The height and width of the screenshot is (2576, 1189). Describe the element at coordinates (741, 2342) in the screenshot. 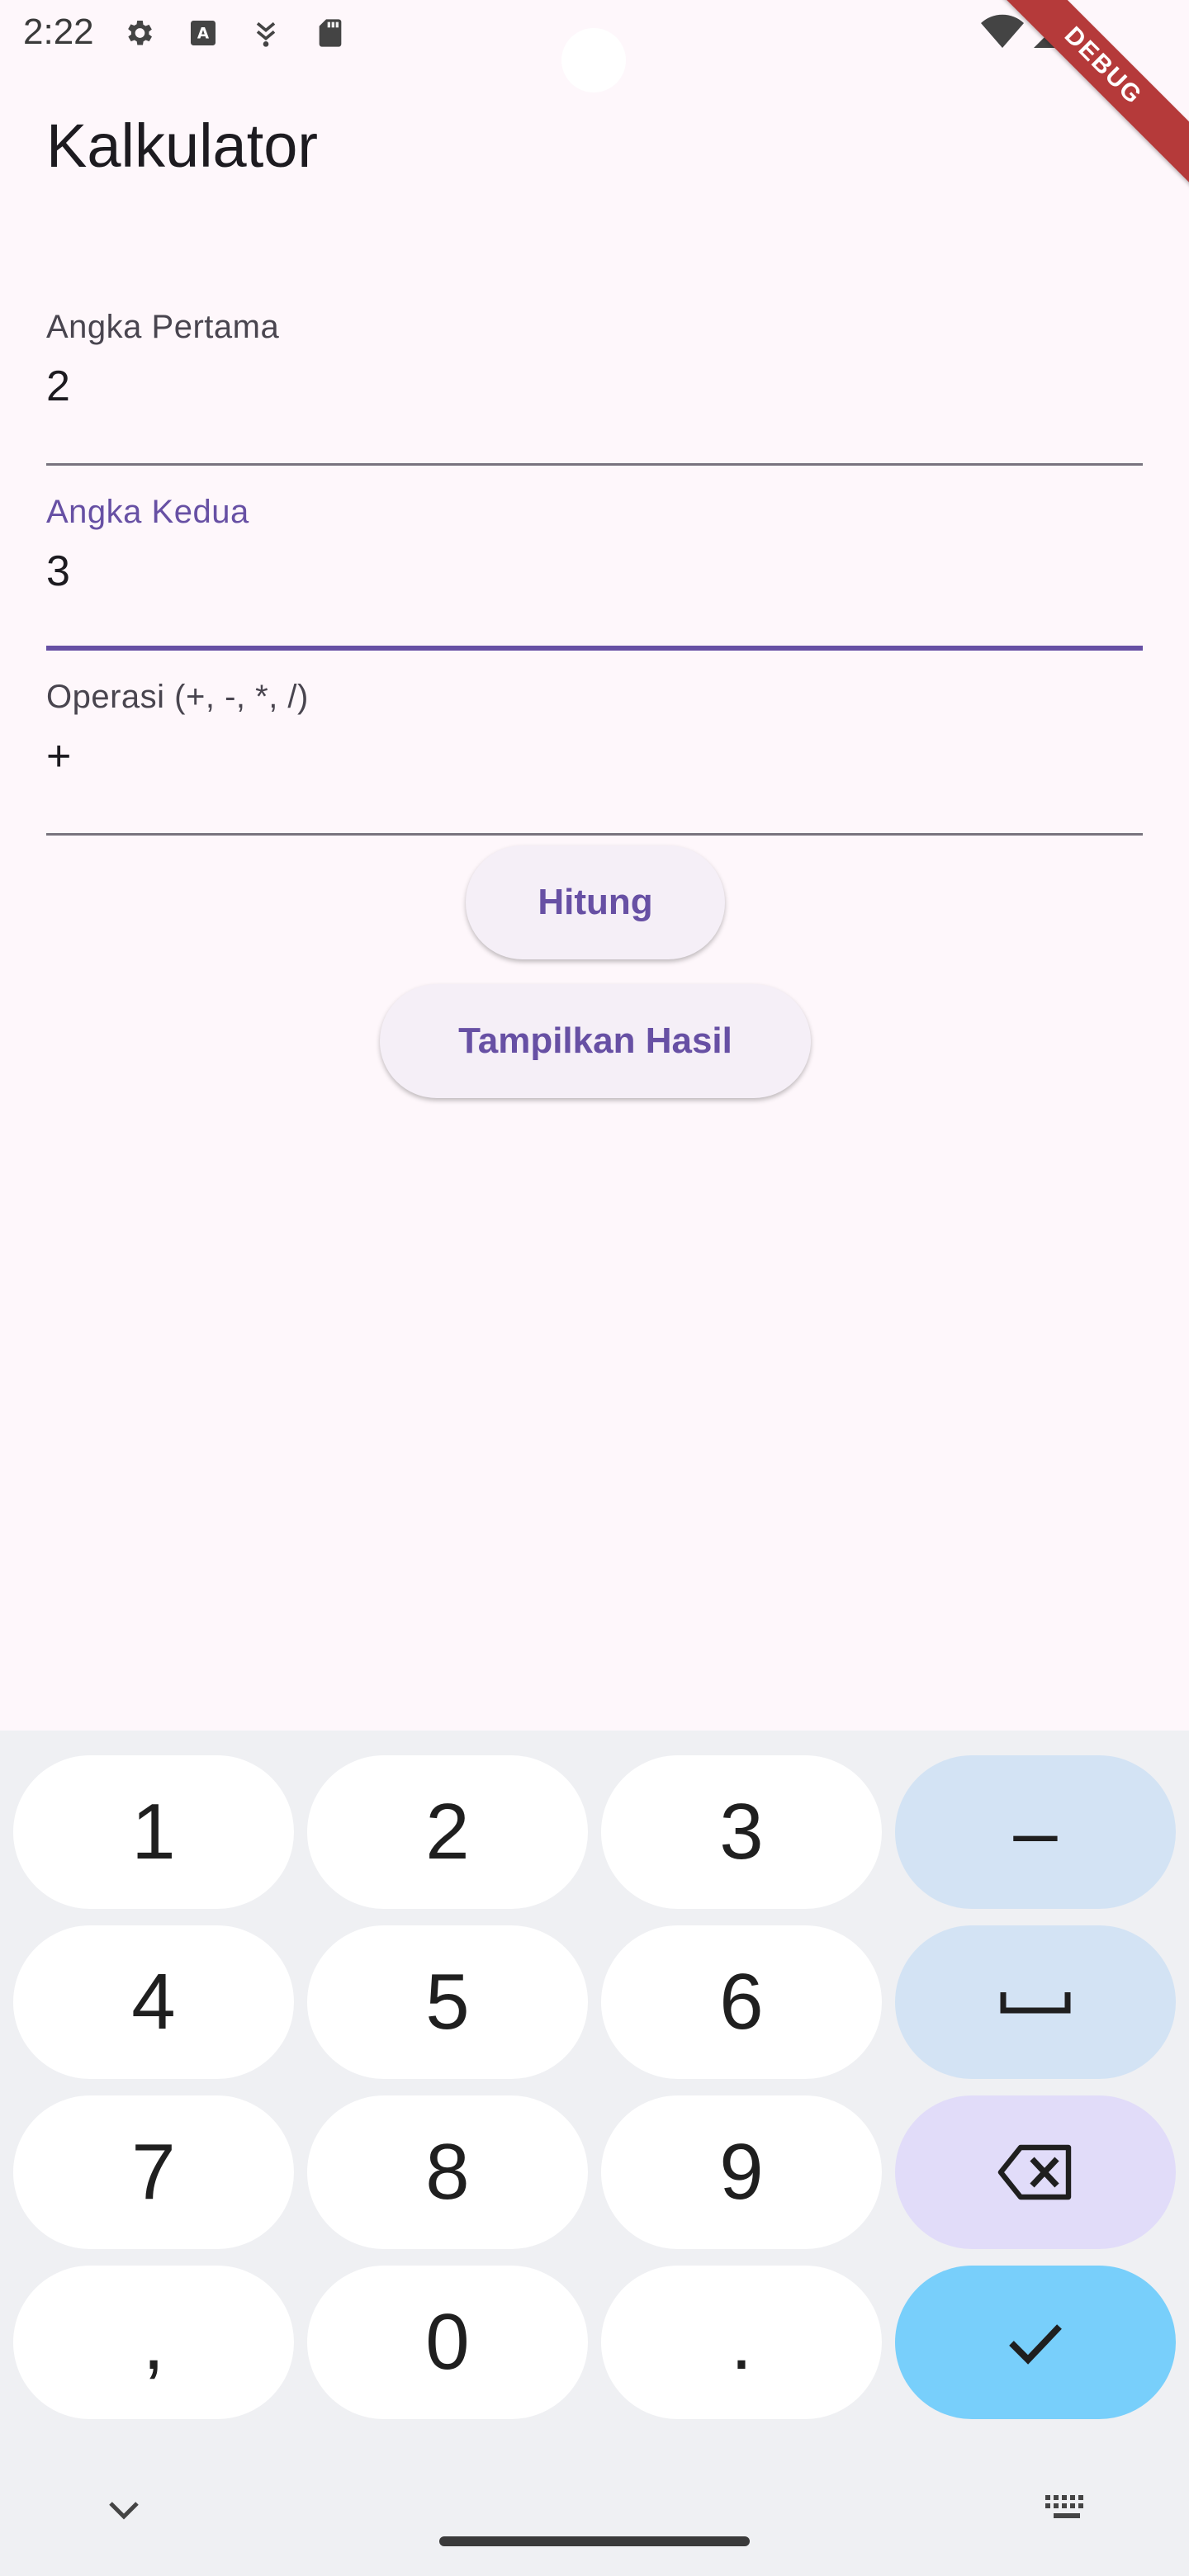

I see `key-period: .` at that location.